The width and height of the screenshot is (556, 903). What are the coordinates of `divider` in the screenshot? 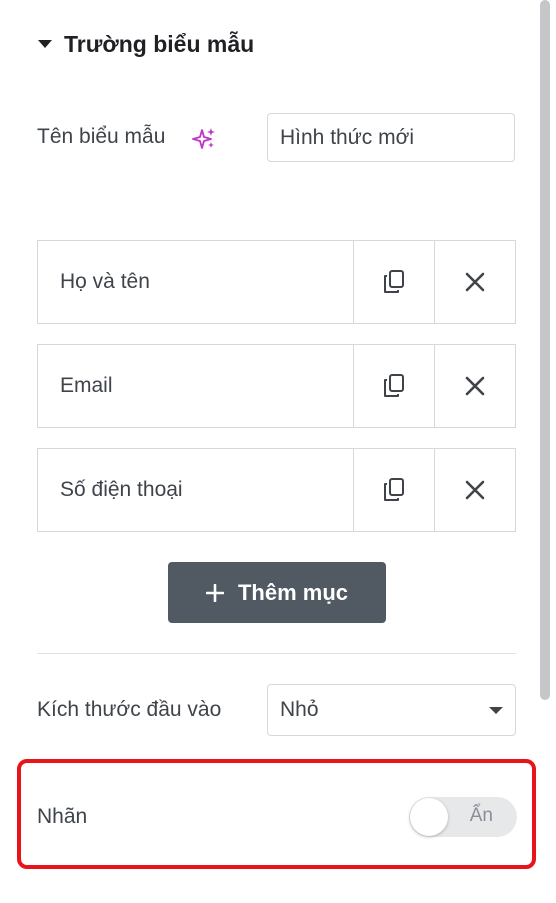 It's located at (276, 653).